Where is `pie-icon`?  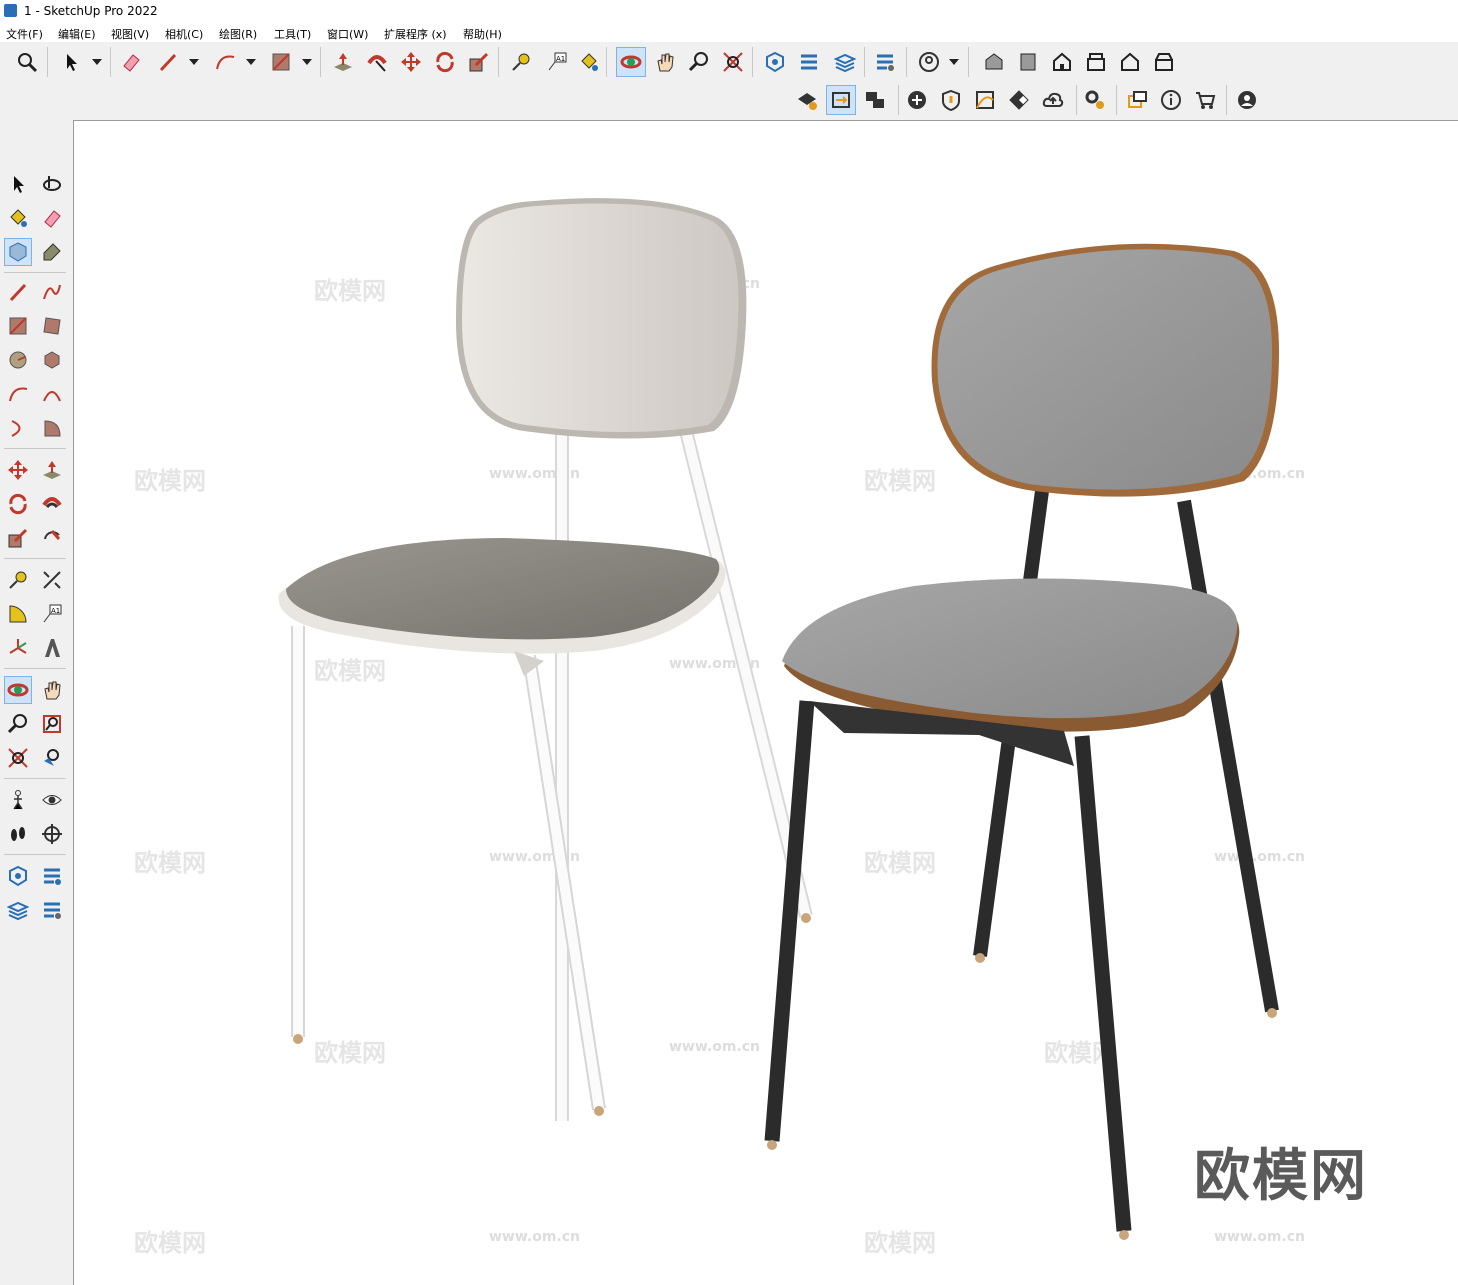 pie-icon is located at coordinates (52, 428).